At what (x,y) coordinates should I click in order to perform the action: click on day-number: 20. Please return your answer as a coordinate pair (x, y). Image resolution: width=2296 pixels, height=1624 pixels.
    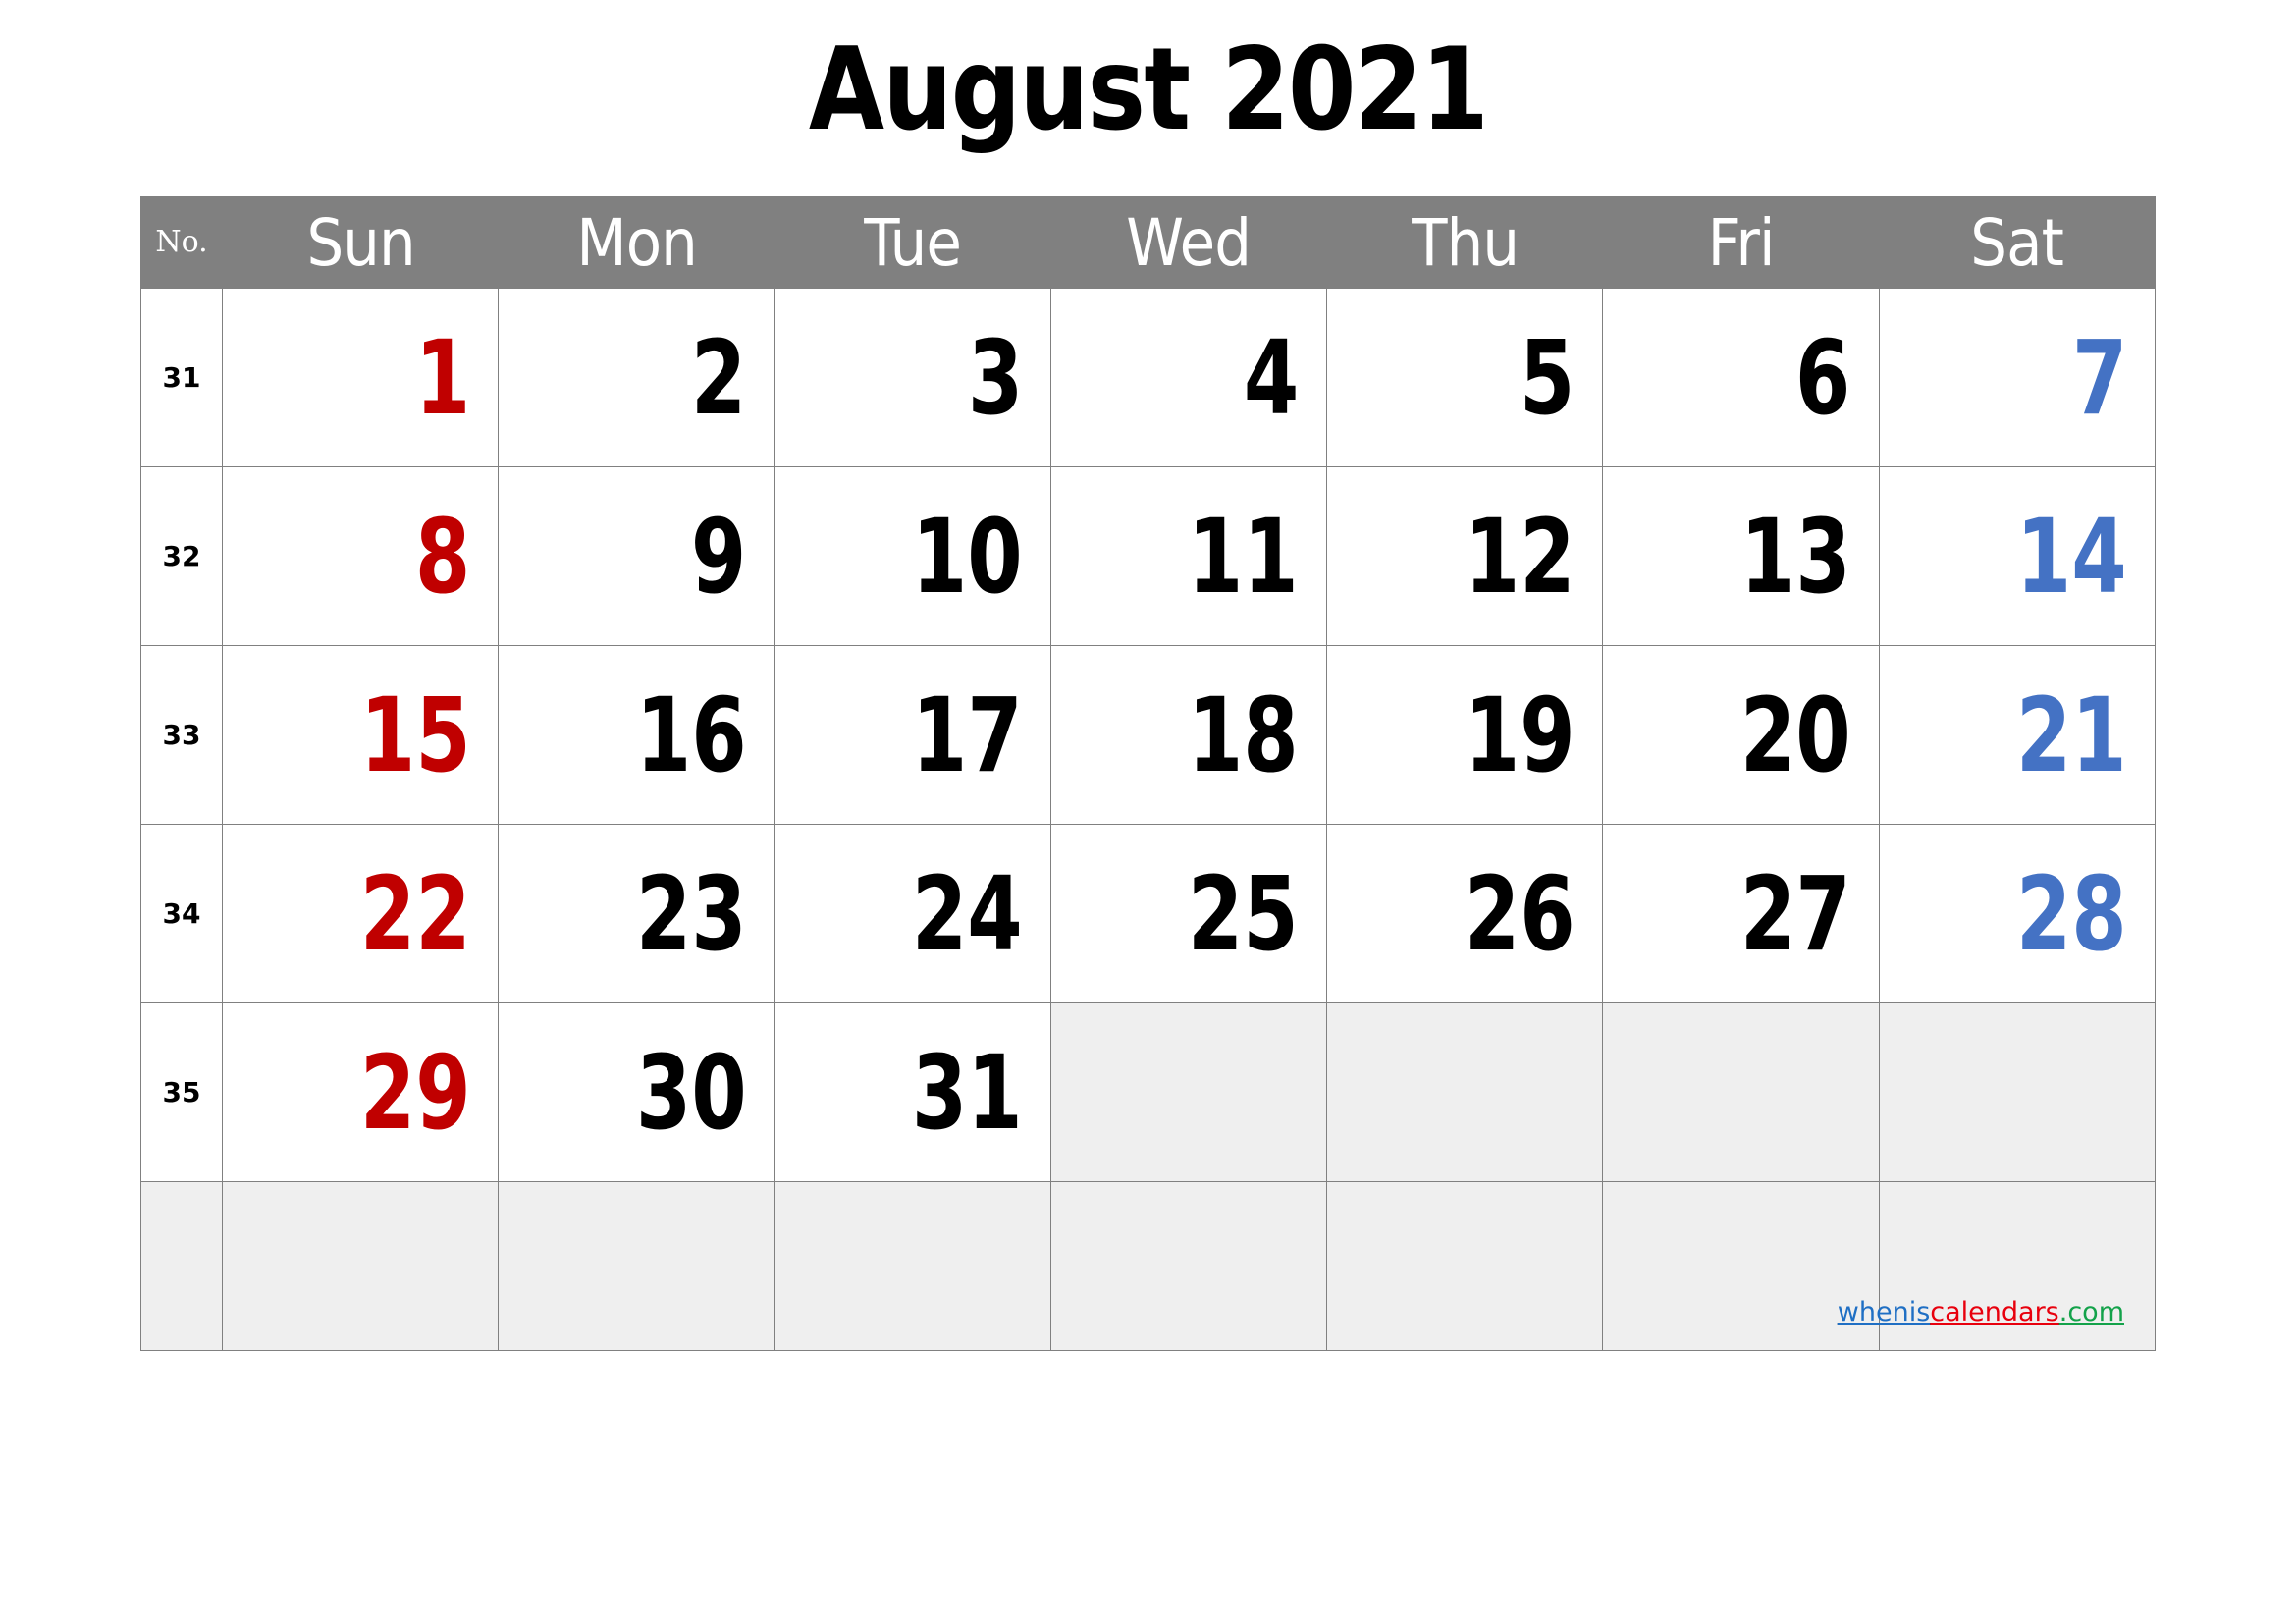
    Looking at the image, I should click on (1795, 735).